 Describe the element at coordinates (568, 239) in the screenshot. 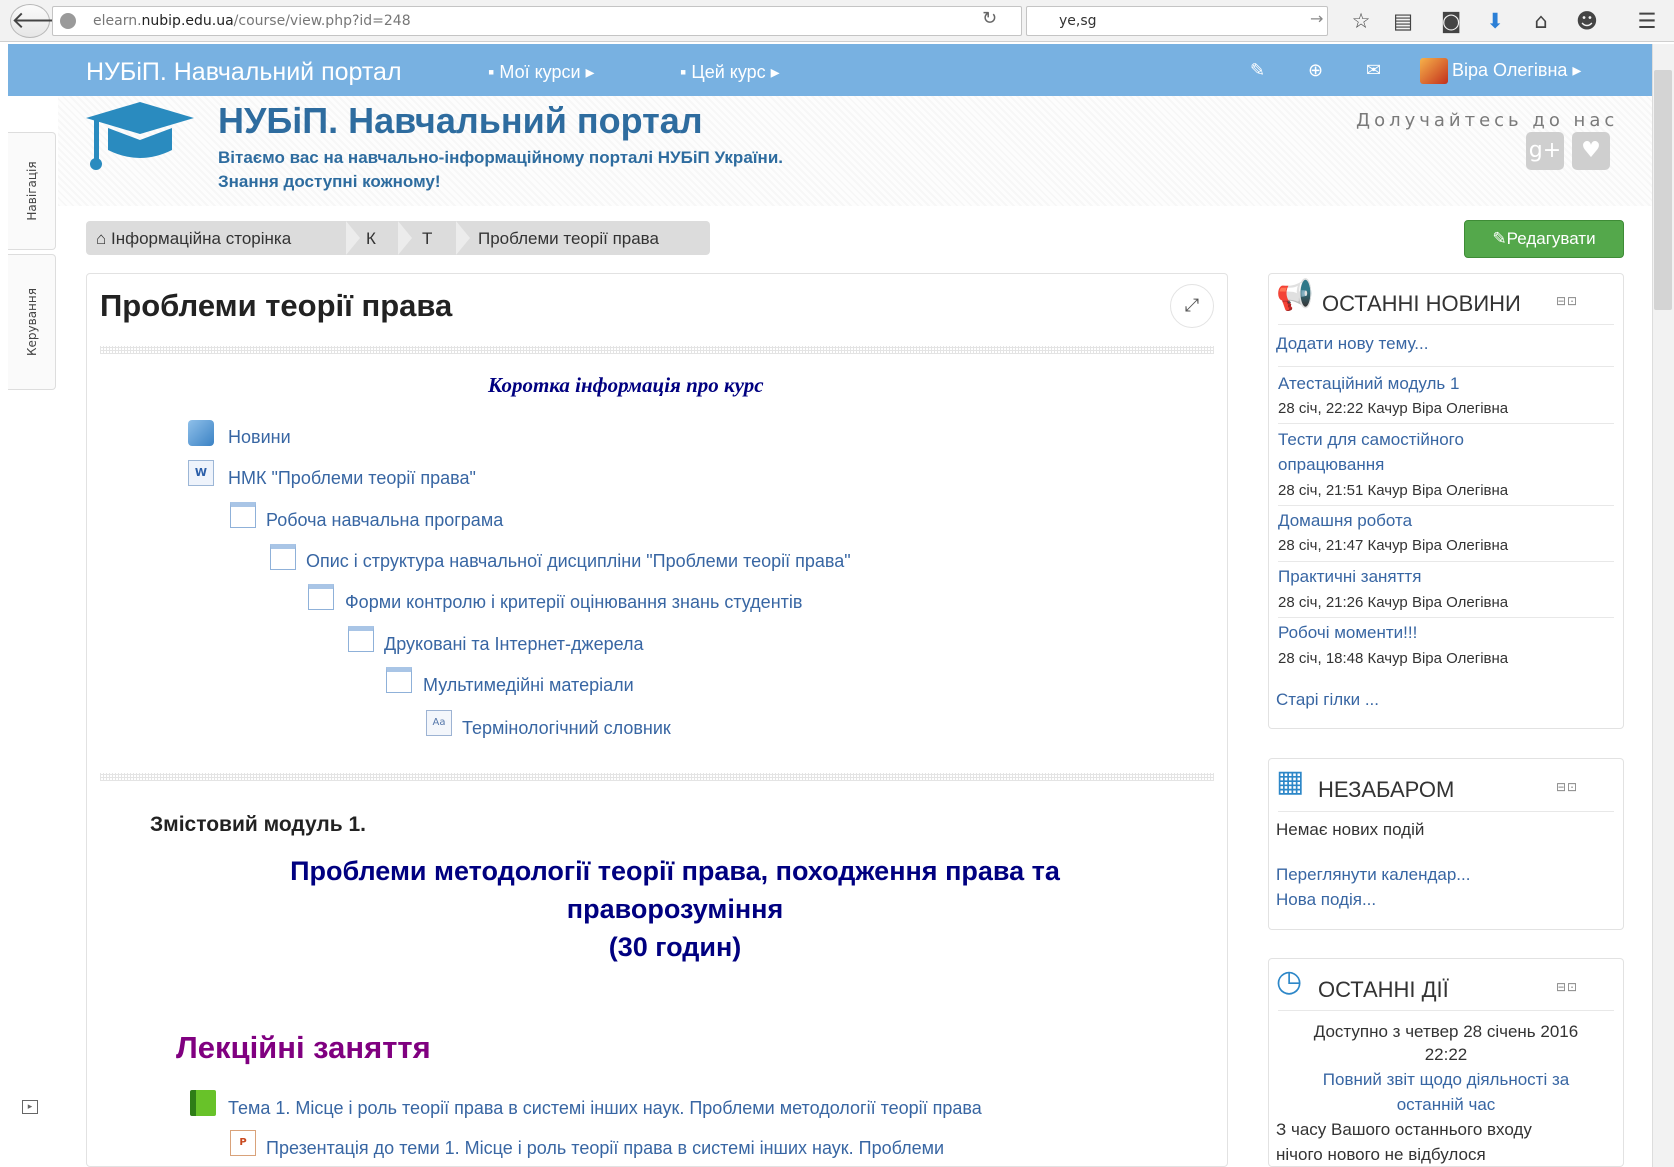

I see `breadcrumb-current: Проблеми теорії права` at that location.